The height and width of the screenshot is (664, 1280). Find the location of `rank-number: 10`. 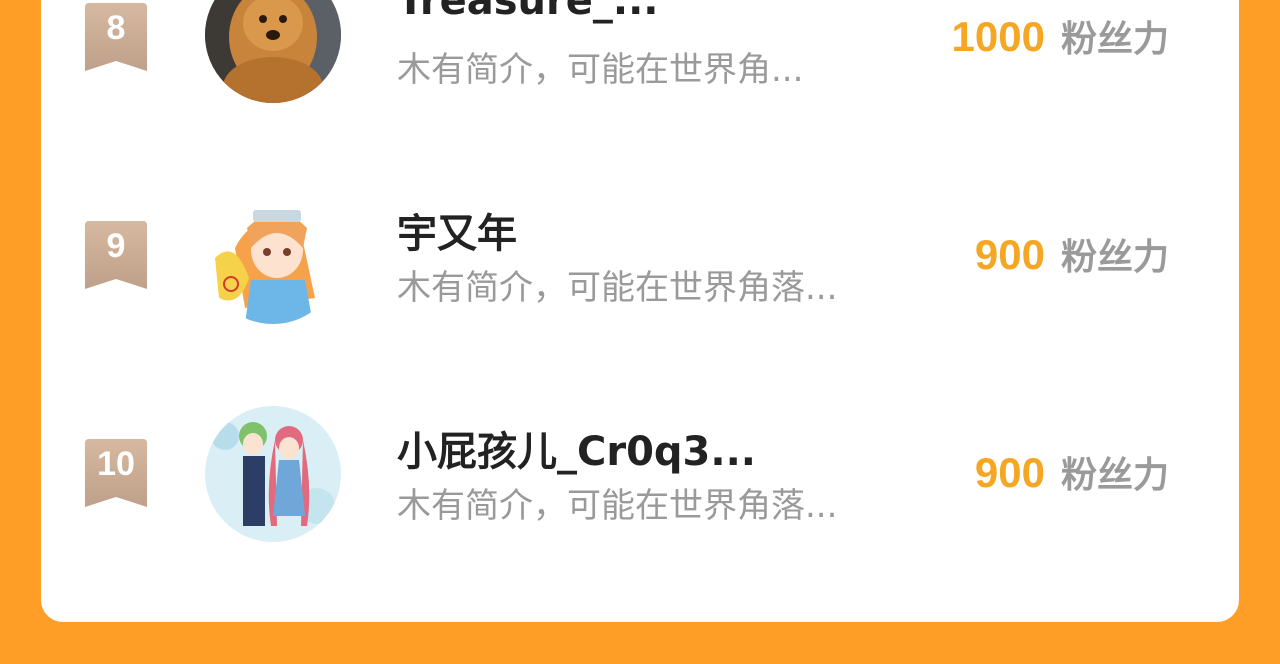

rank-number: 10 is located at coordinates (116, 464).